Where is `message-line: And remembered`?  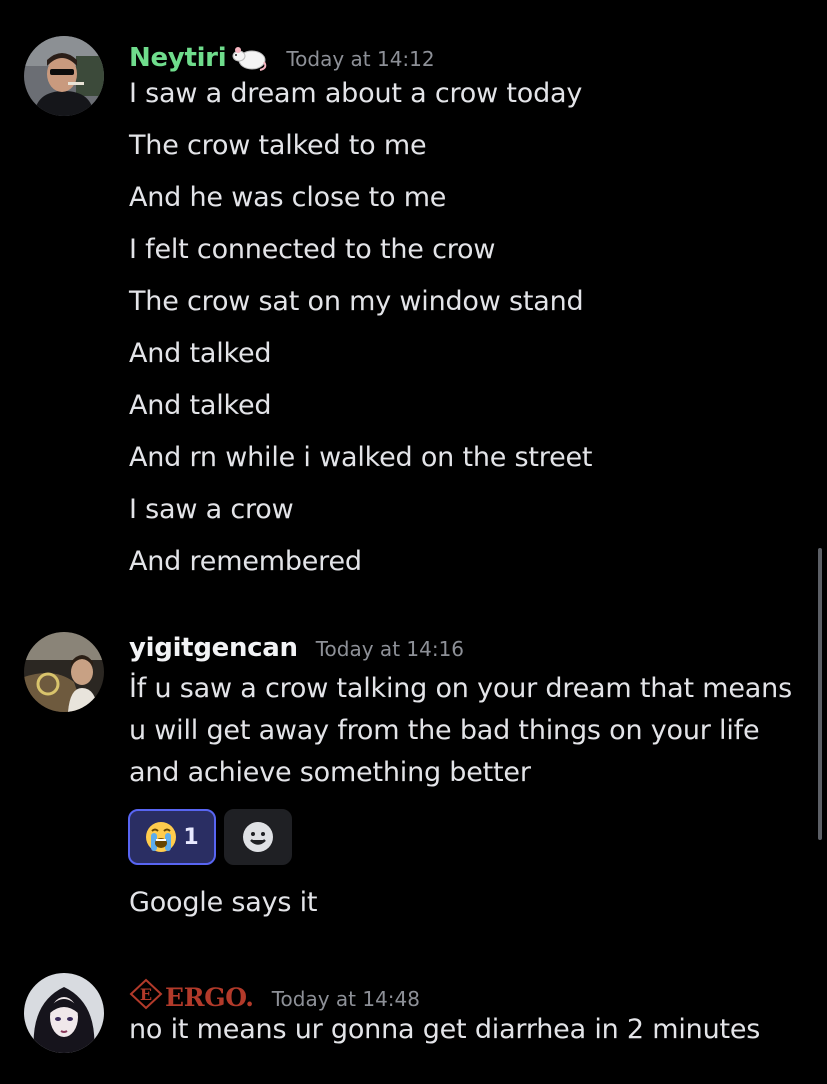
message-line: And remembered is located at coordinates (245, 561).